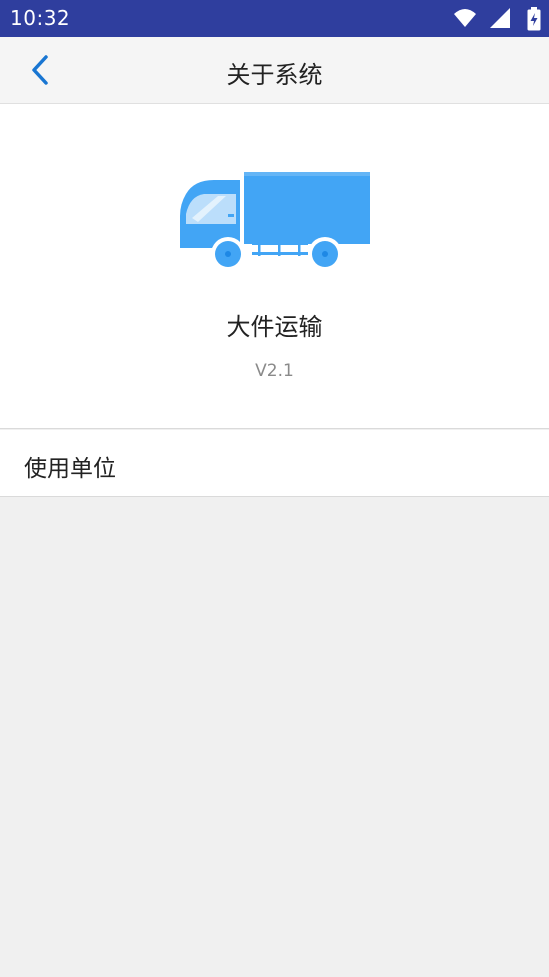 The height and width of the screenshot is (977, 549). What do you see at coordinates (70, 469) in the screenshot?
I see `org-label: 使用单位` at bounding box center [70, 469].